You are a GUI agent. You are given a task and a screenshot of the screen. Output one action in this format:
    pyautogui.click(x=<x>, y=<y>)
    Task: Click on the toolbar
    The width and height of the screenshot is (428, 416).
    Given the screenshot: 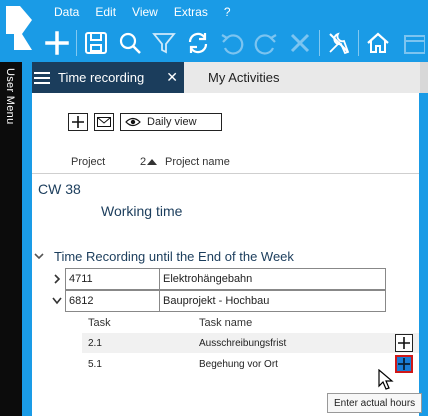 What is the action you would take?
    pyautogui.click(x=234, y=43)
    